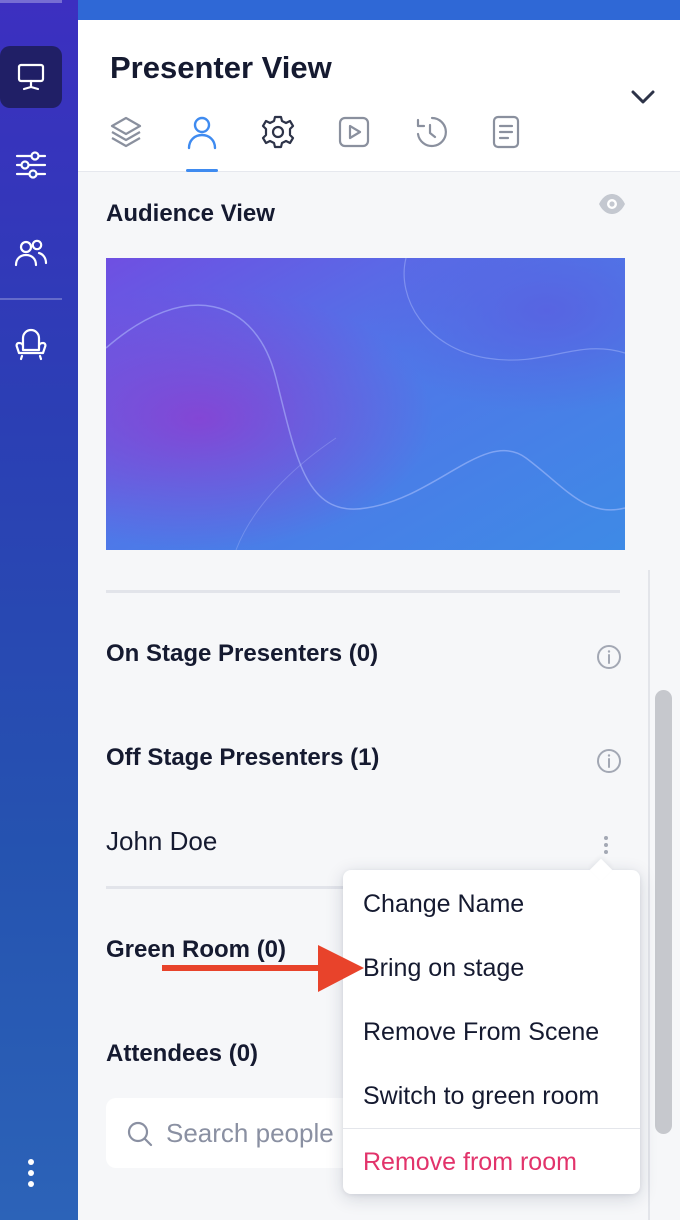  I want to click on play-icon, so click(354, 132).